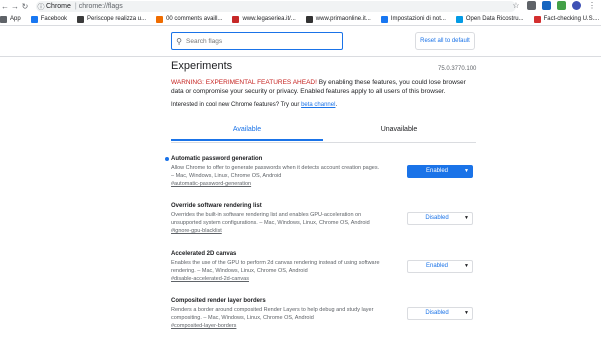 The image size is (601, 338). I want to click on page-title: Experiments, so click(202, 66).